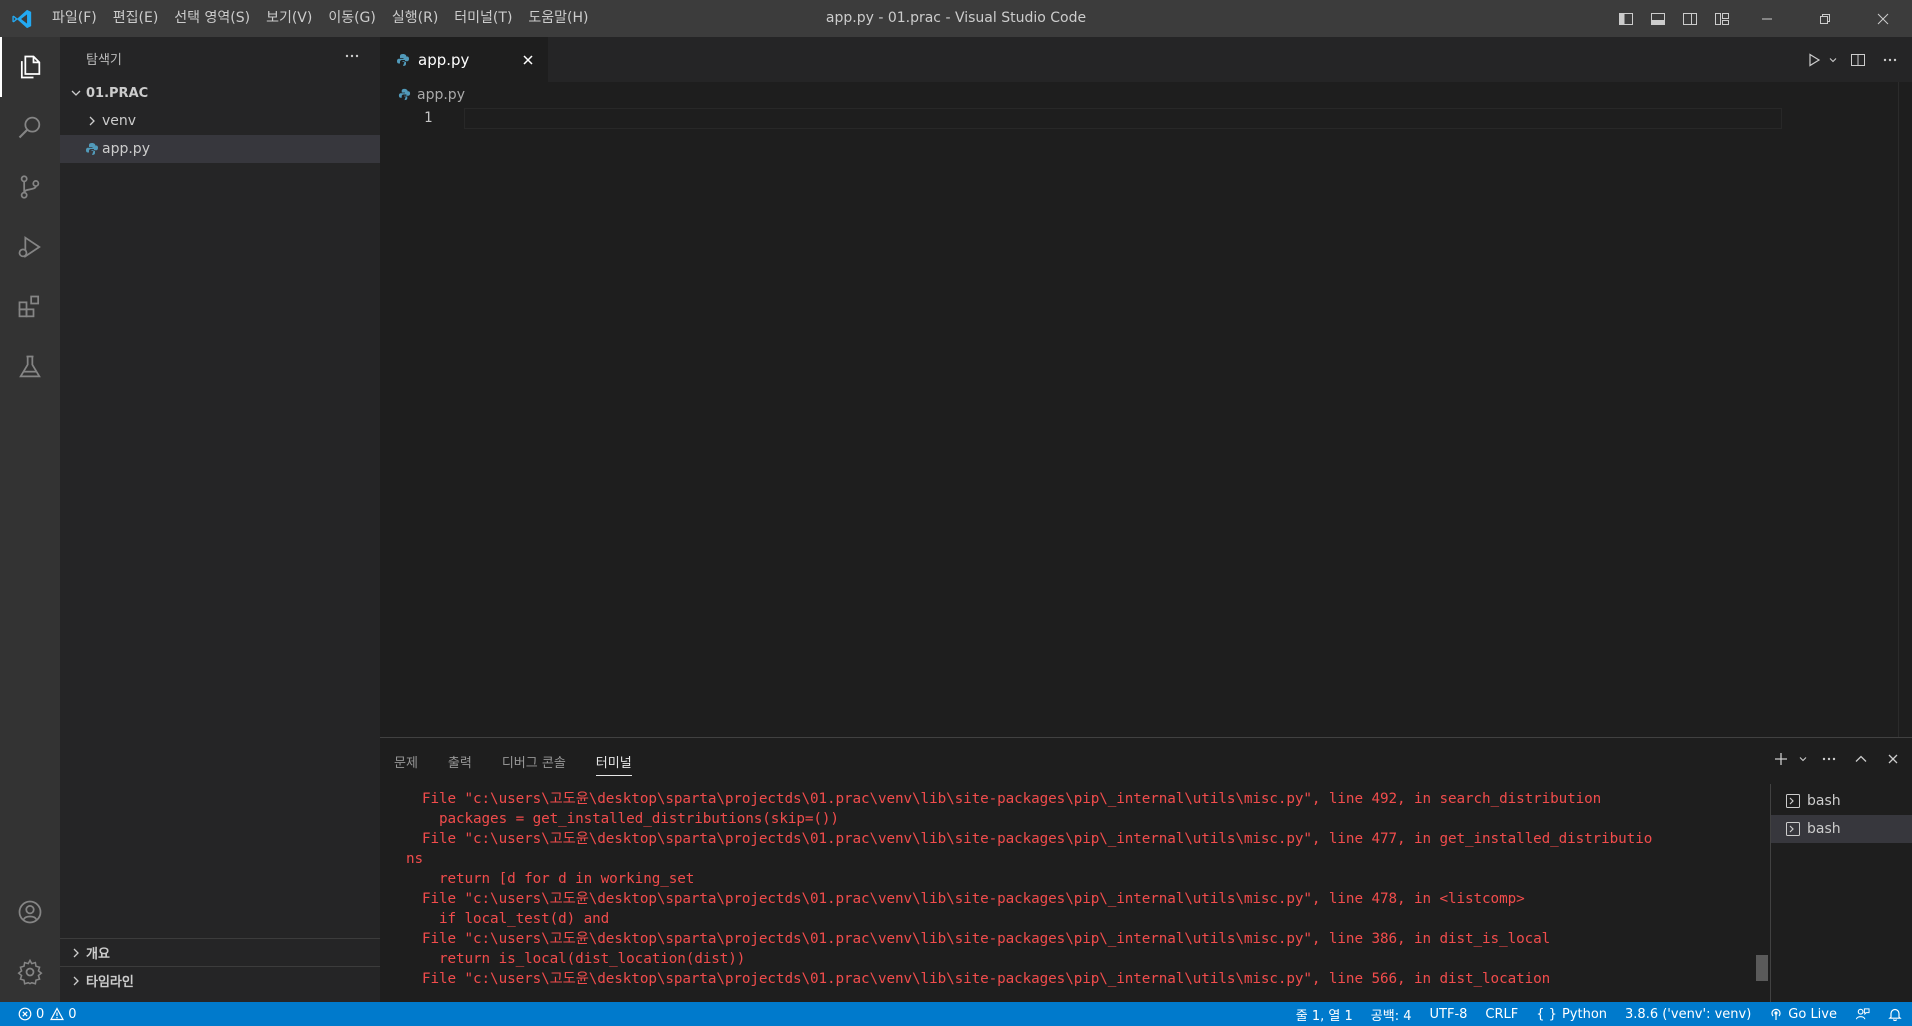 The image size is (1912, 1026). I want to click on breadcrumb-file: app.py, so click(441, 95).